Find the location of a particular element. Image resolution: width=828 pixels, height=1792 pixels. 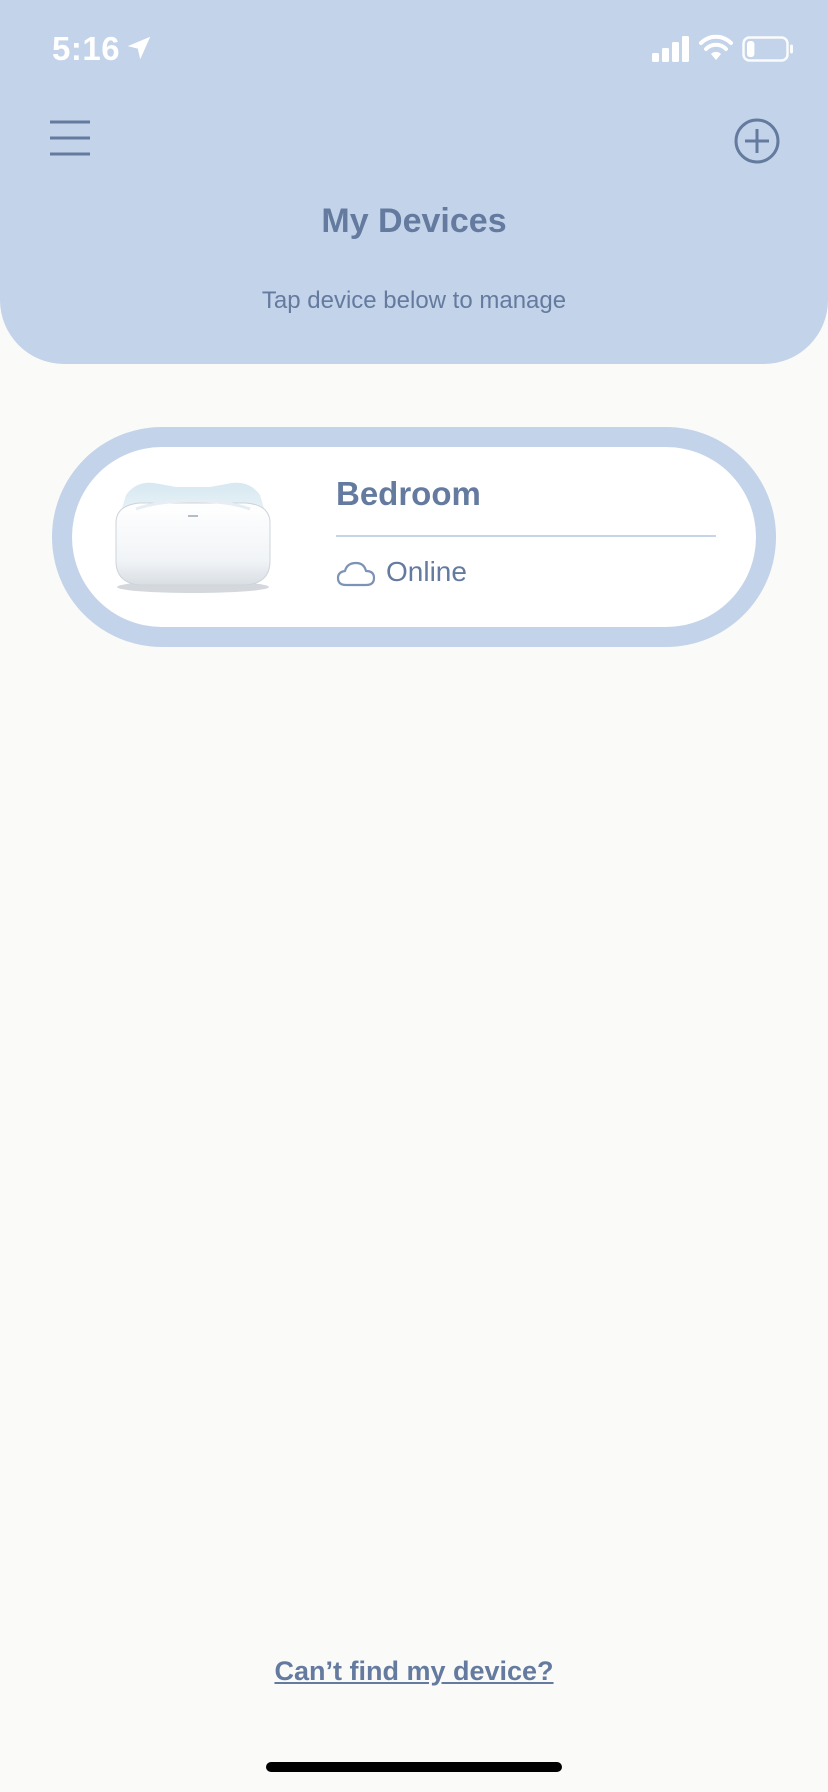

location-arrow-icon is located at coordinates (139, 48).